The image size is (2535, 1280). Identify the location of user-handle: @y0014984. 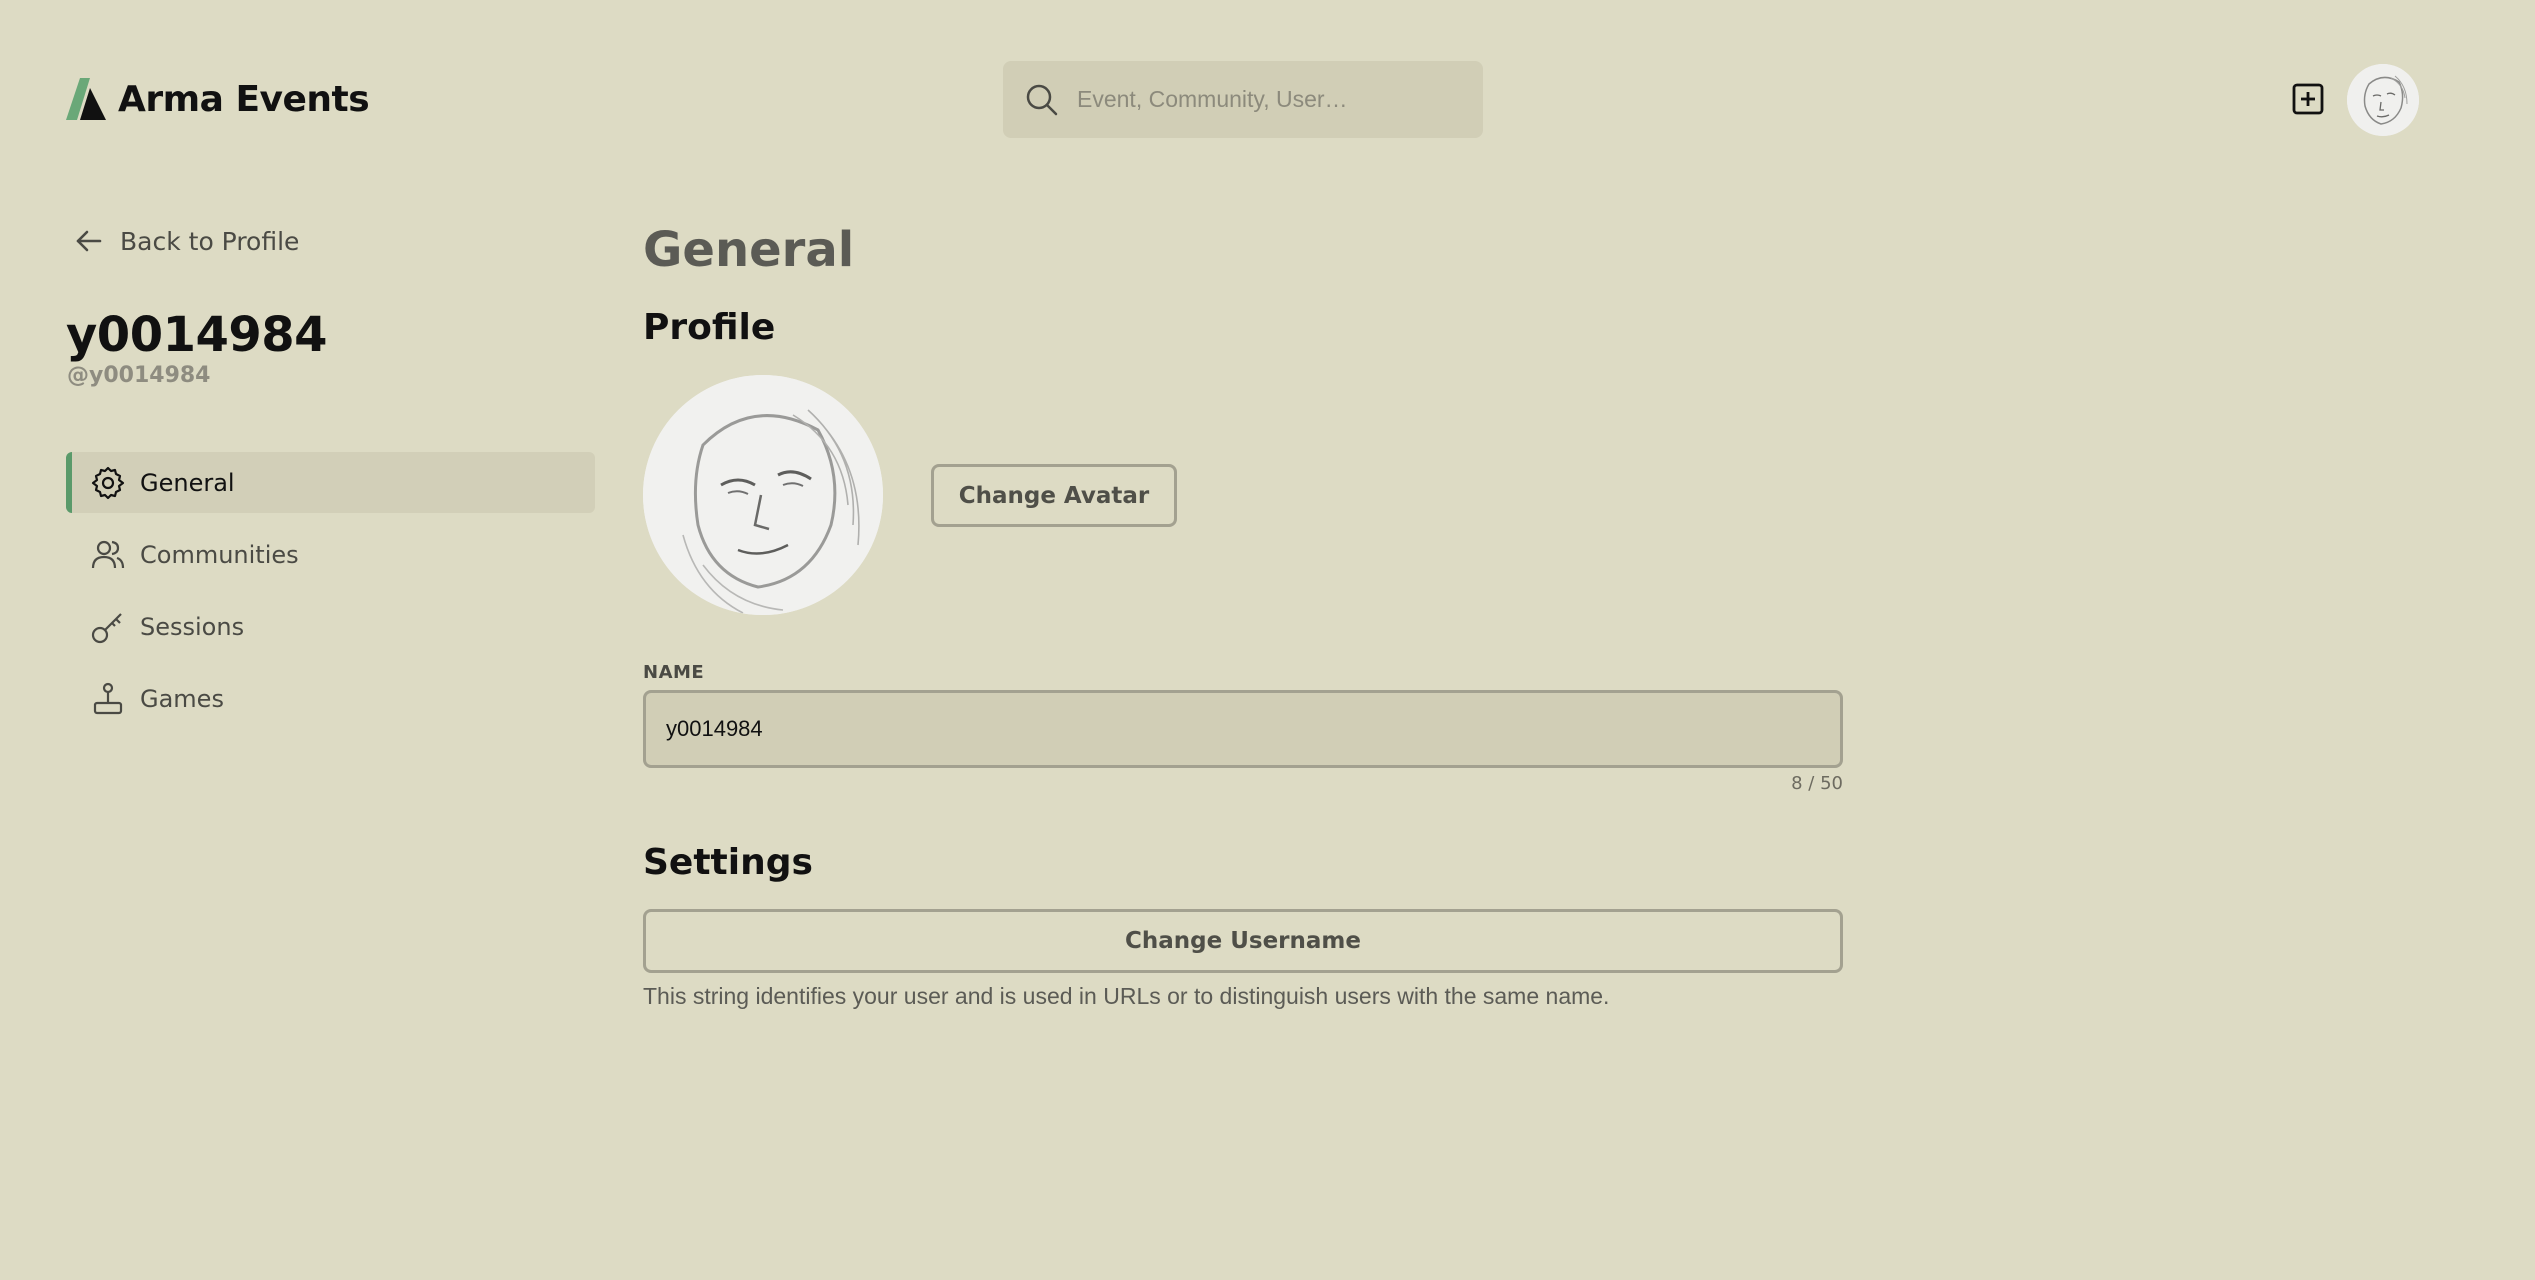
(139, 375).